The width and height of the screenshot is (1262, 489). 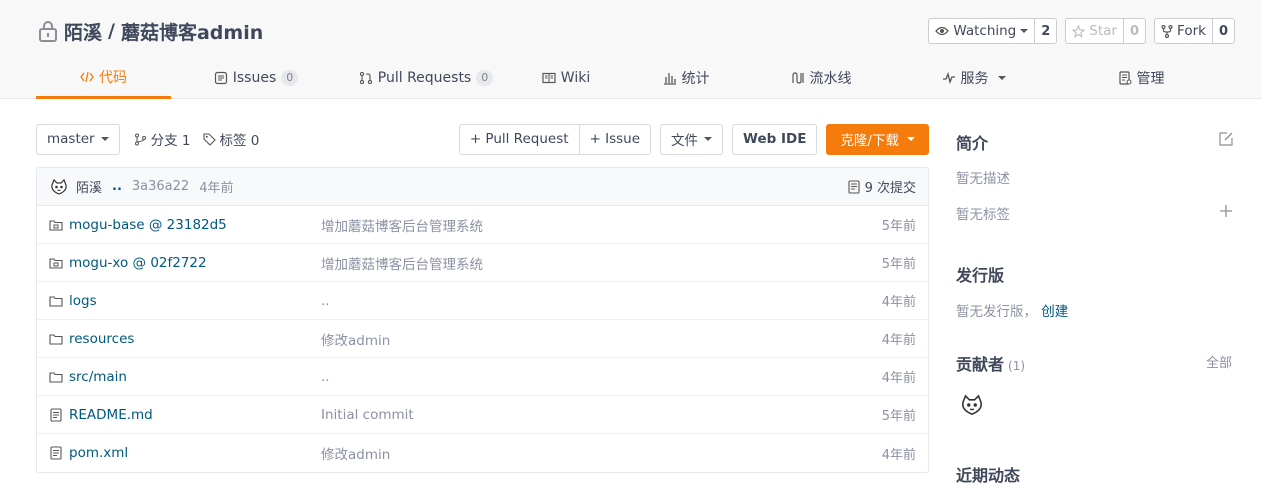 I want to click on tab-pull-requests: Pull Requests 0, so click(x=426, y=78).